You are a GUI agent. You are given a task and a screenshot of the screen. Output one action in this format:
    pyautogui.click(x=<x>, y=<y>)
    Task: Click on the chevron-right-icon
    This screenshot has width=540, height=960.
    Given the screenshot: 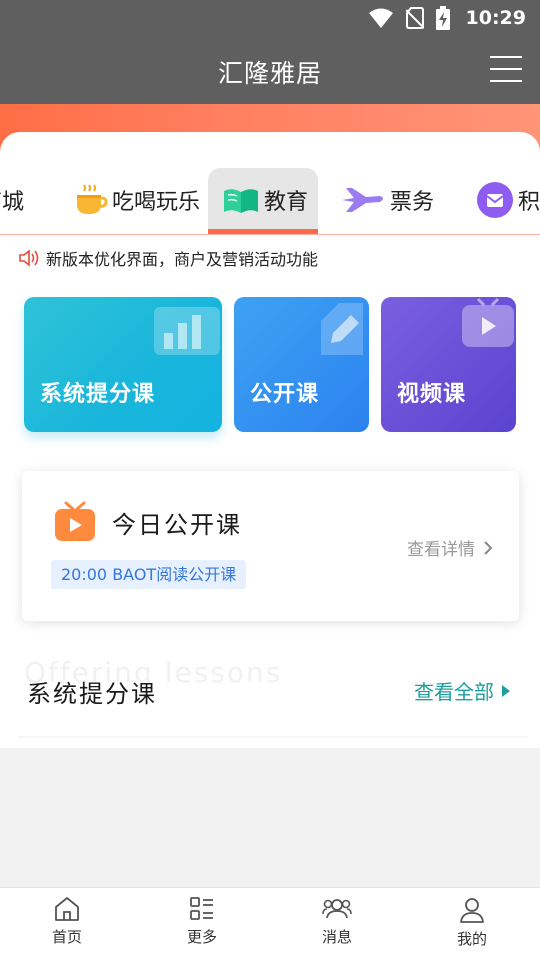 What is the action you would take?
    pyautogui.click(x=488, y=547)
    